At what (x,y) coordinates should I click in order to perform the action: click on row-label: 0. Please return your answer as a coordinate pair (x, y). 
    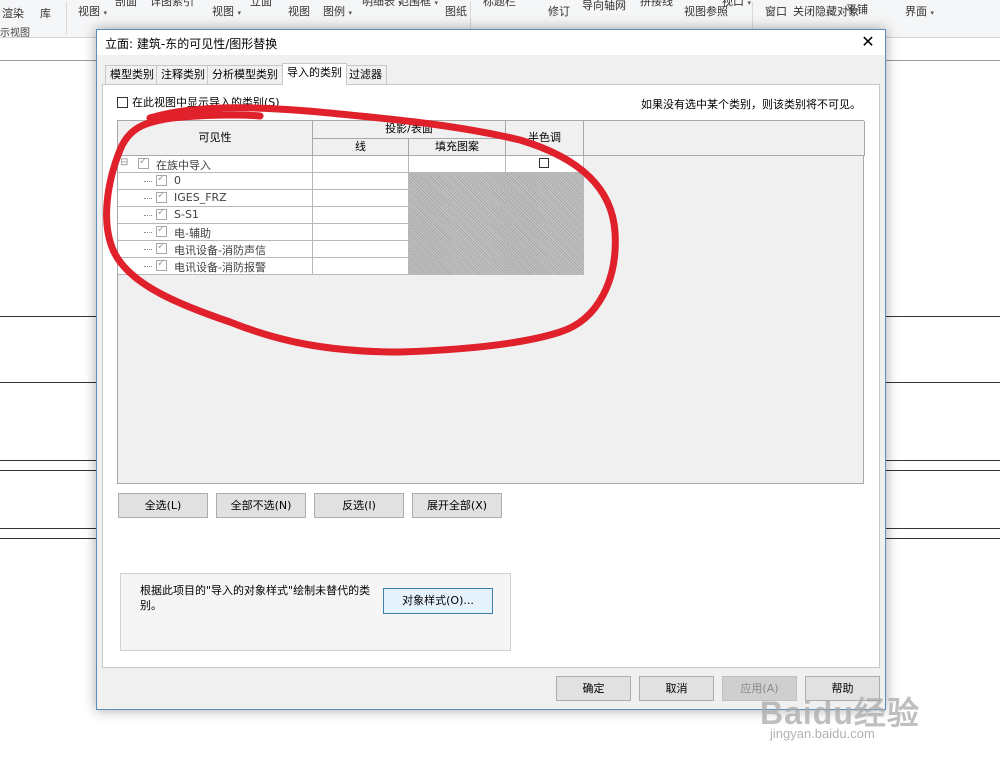
    Looking at the image, I should click on (177, 180).